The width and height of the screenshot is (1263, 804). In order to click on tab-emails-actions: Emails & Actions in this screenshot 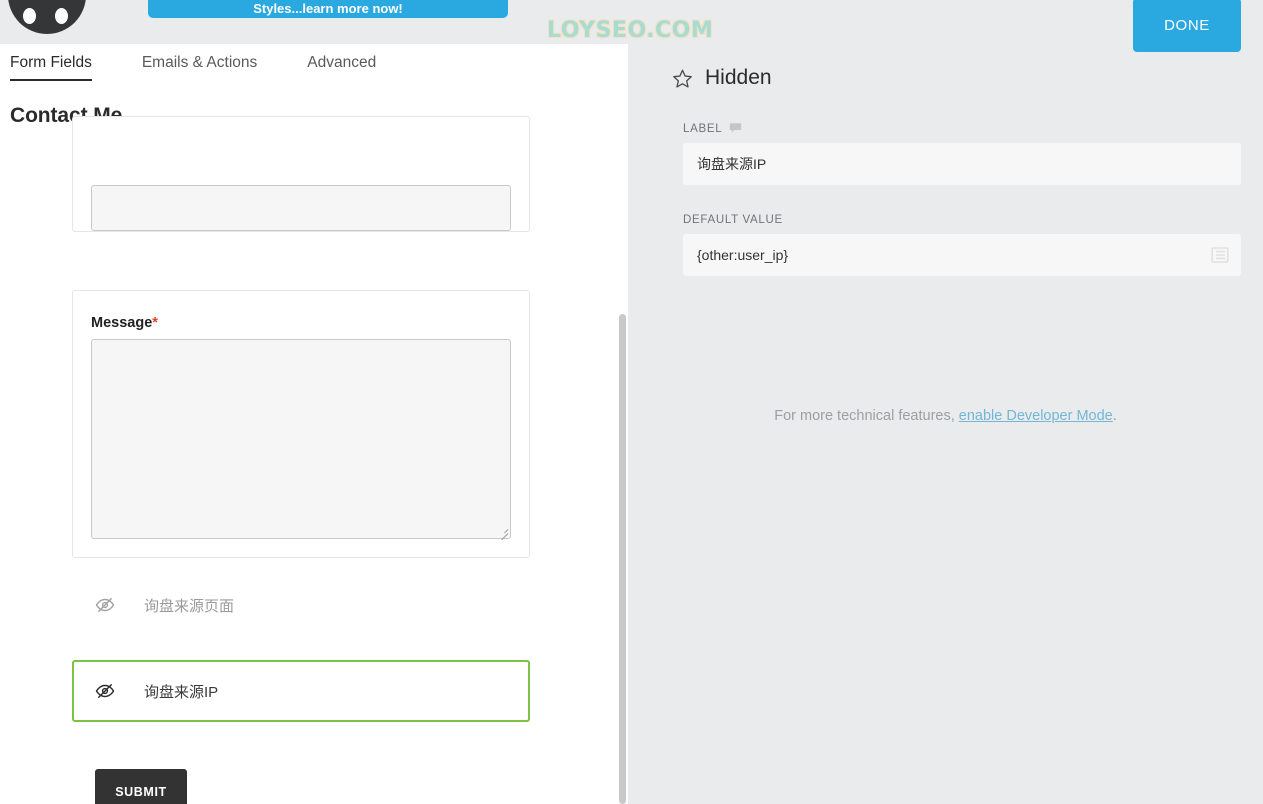, I will do `click(199, 65)`.